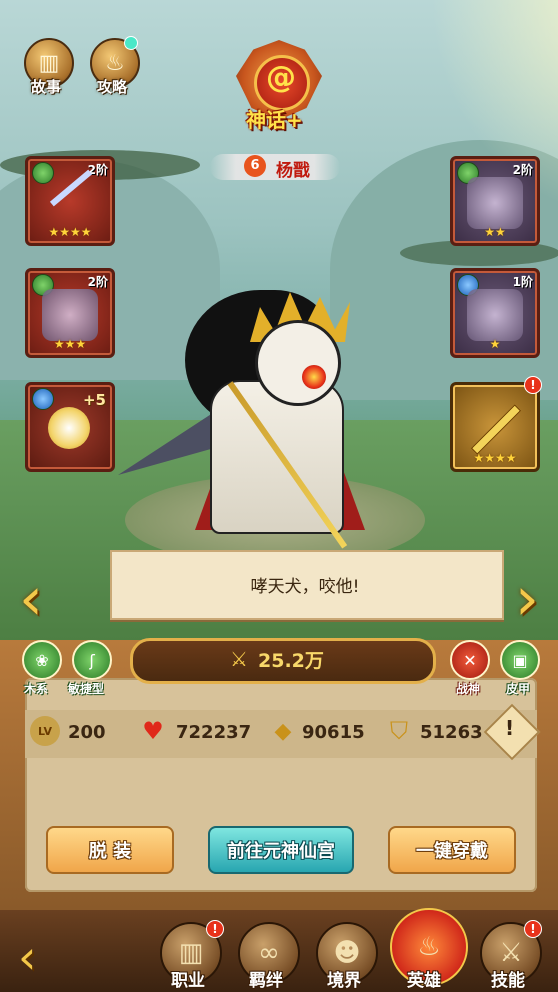 The width and height of the screenshot is (558, 992). What do you see at coordinates (153, 731) in the screenshot?
I see `heart-icon: ♥` at bounding box center [153, 731].